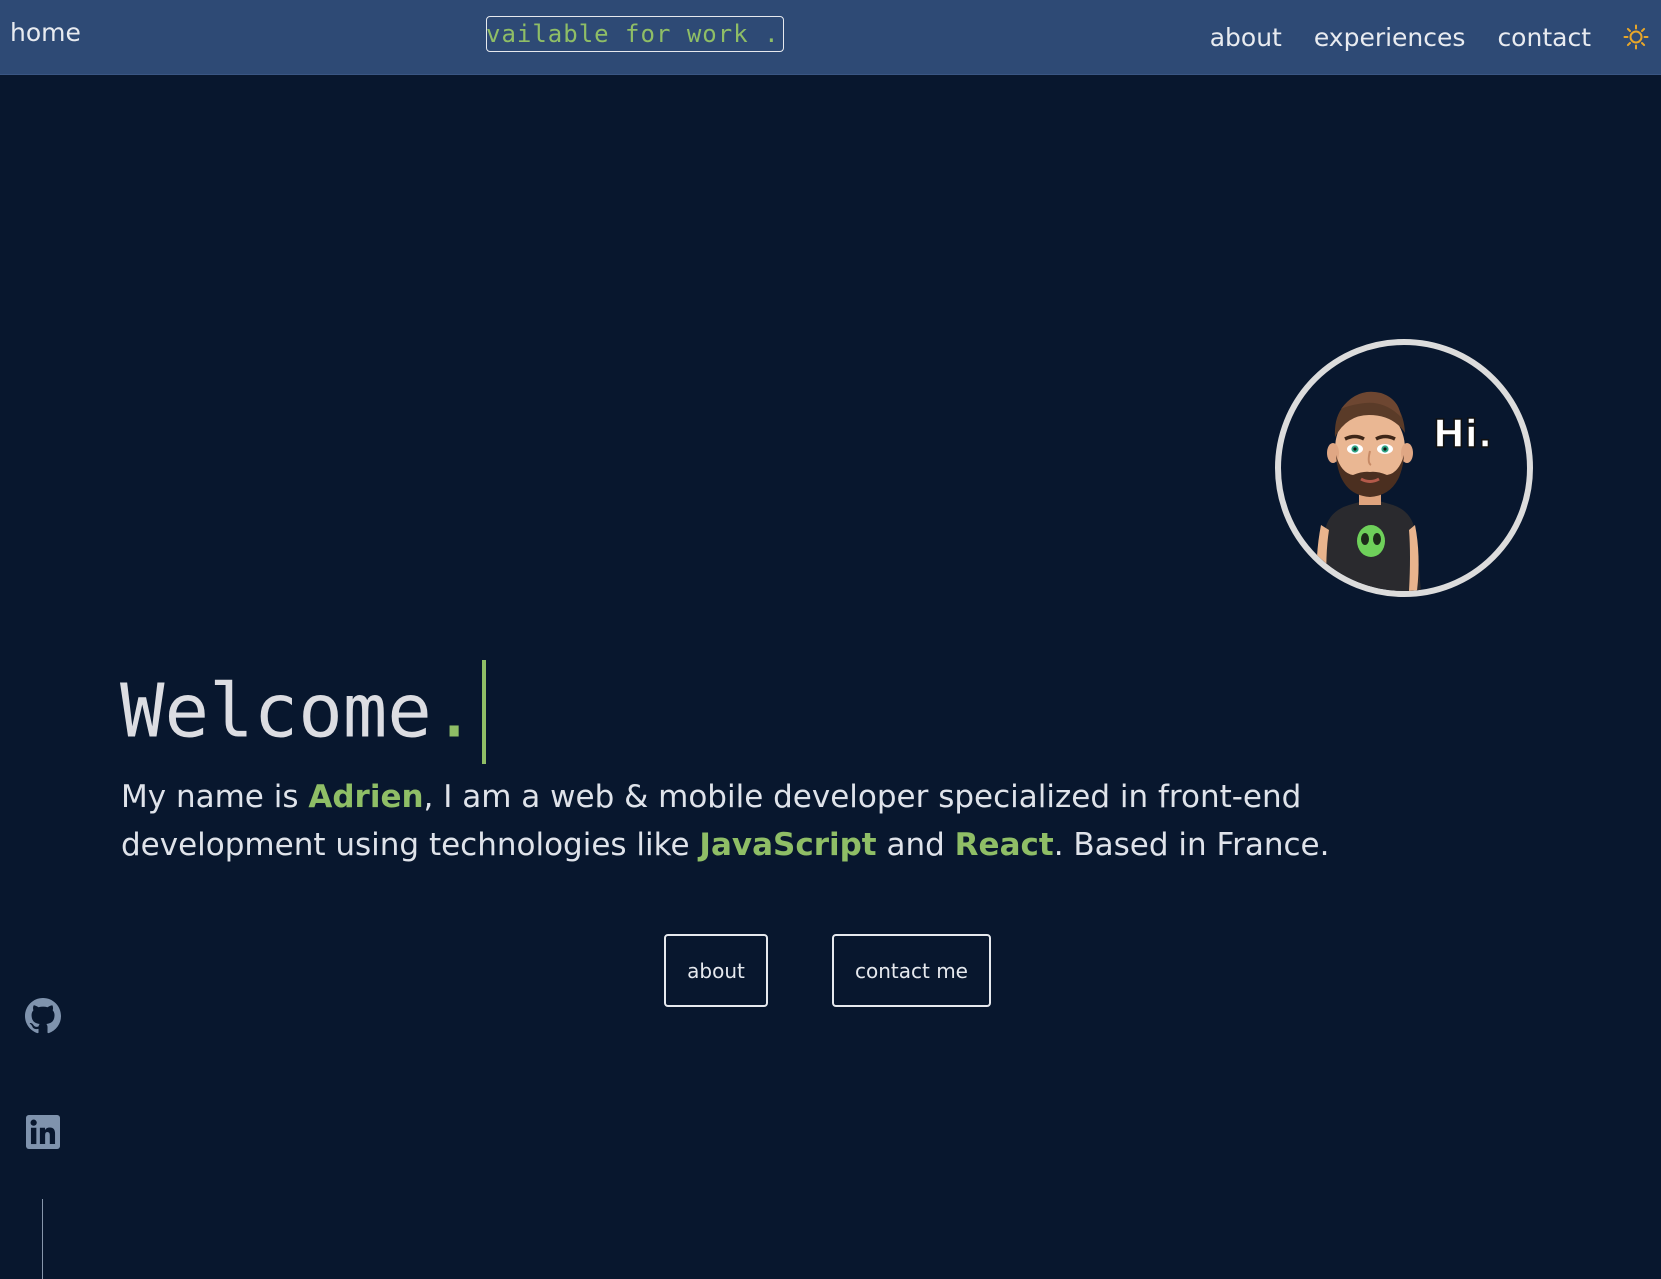  What do you see at coordinates (1544, 37) in the screenshot?
I see `nav-link-contact: contact` at bounding box center [1544, 37].